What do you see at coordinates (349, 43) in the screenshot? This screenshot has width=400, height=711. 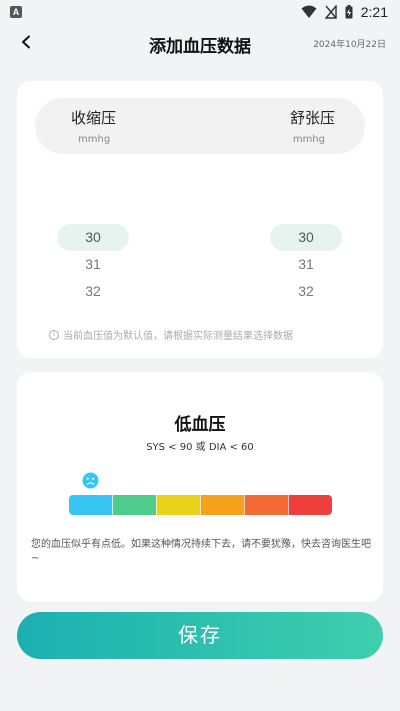 I see `header-date: 2024年10月22日` at bounding box center [349, 43].